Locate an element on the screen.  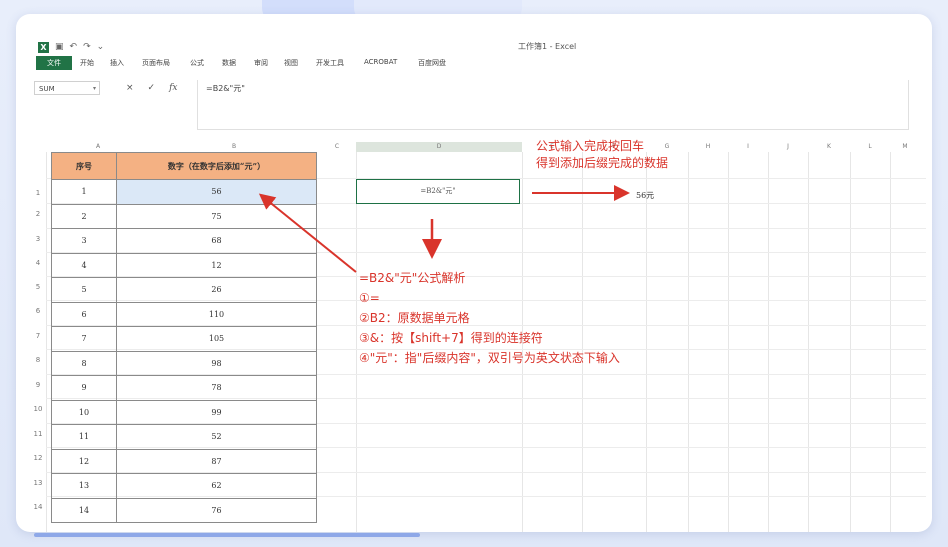
arrow-to-source-cell is located at coordinates (307, 233).